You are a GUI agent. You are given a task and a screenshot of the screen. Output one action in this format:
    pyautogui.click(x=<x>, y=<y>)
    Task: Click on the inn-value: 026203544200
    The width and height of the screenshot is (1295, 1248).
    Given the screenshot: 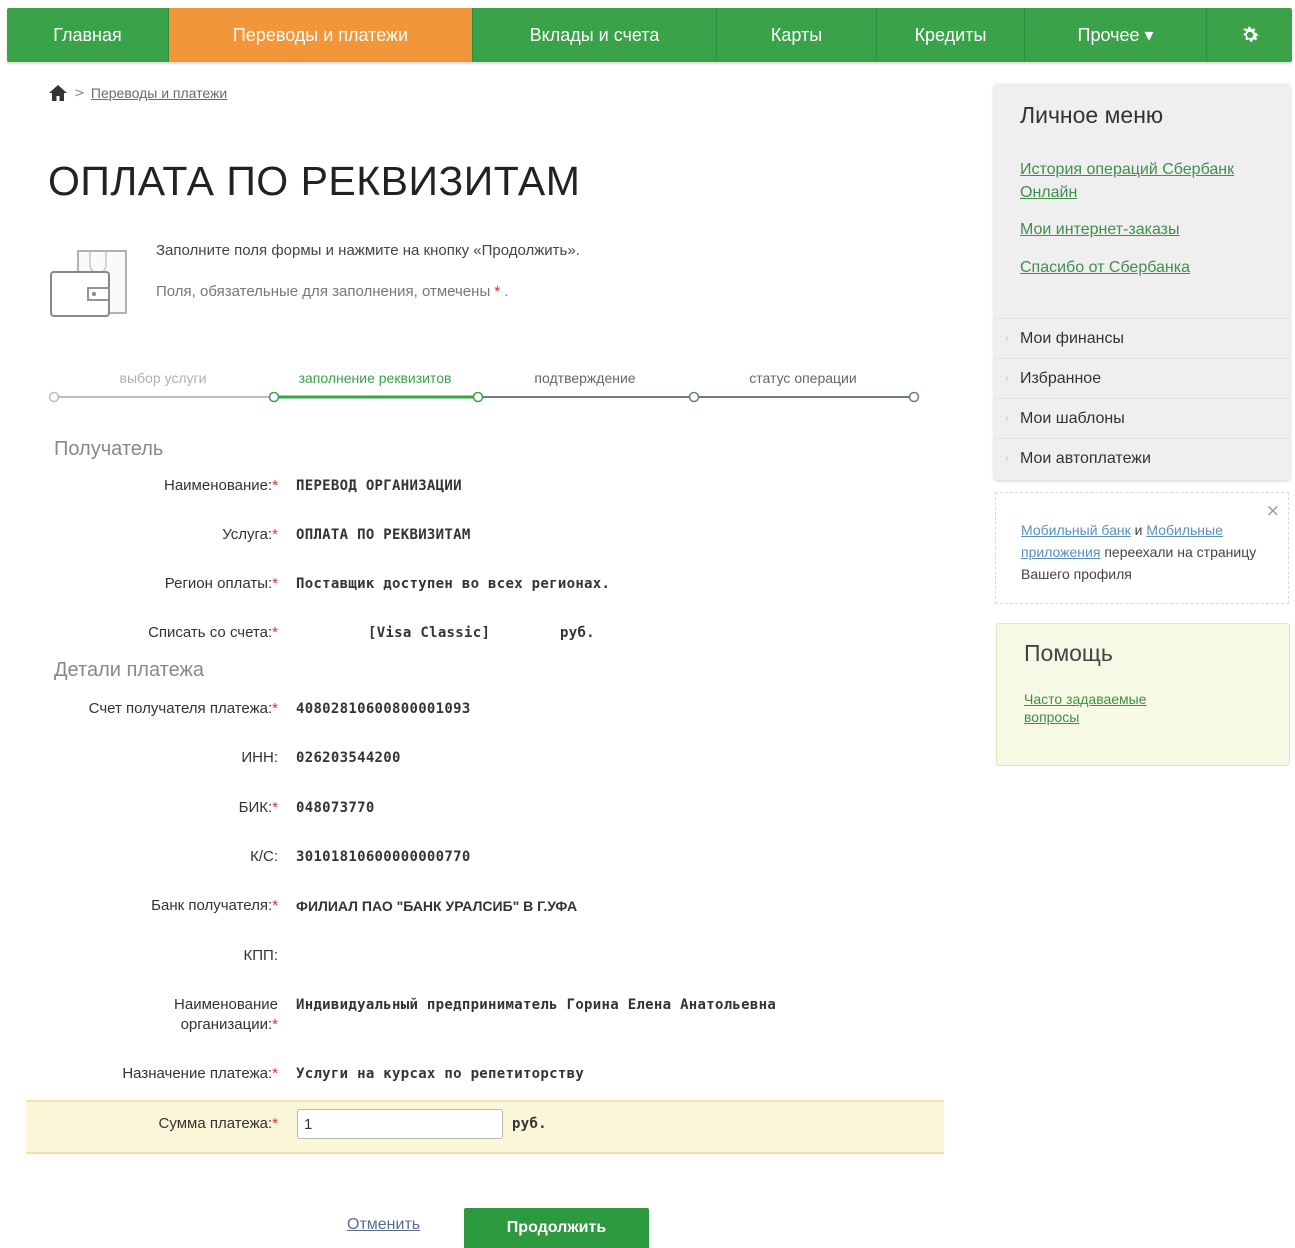 What is the action you would take?
    pyautogui.click(x=348, y=758)
    